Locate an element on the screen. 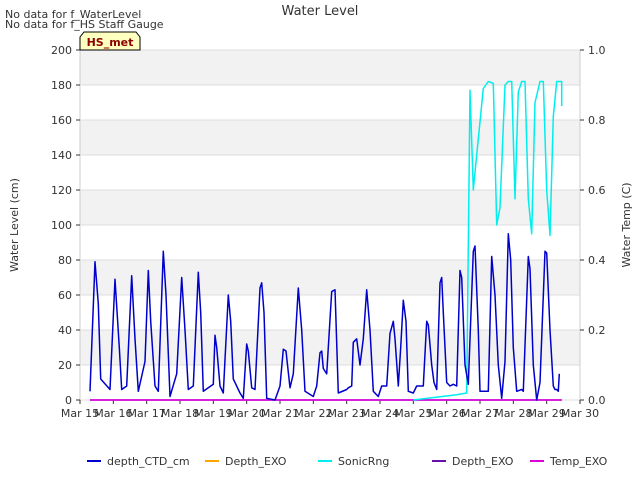 The height and width of the screenshot is (480, 640). y2-tick-label: 1.0 is located at coordinates (597, 50).